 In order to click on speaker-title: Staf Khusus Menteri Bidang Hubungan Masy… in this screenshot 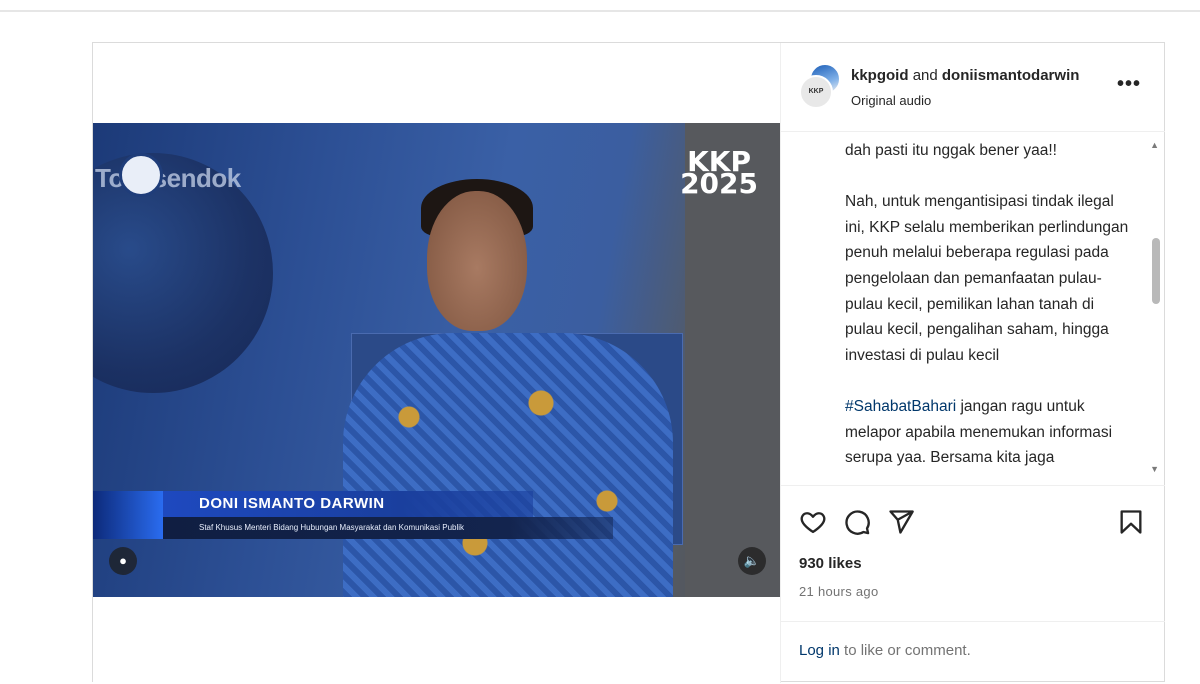, I will do `click(353, 528)`.